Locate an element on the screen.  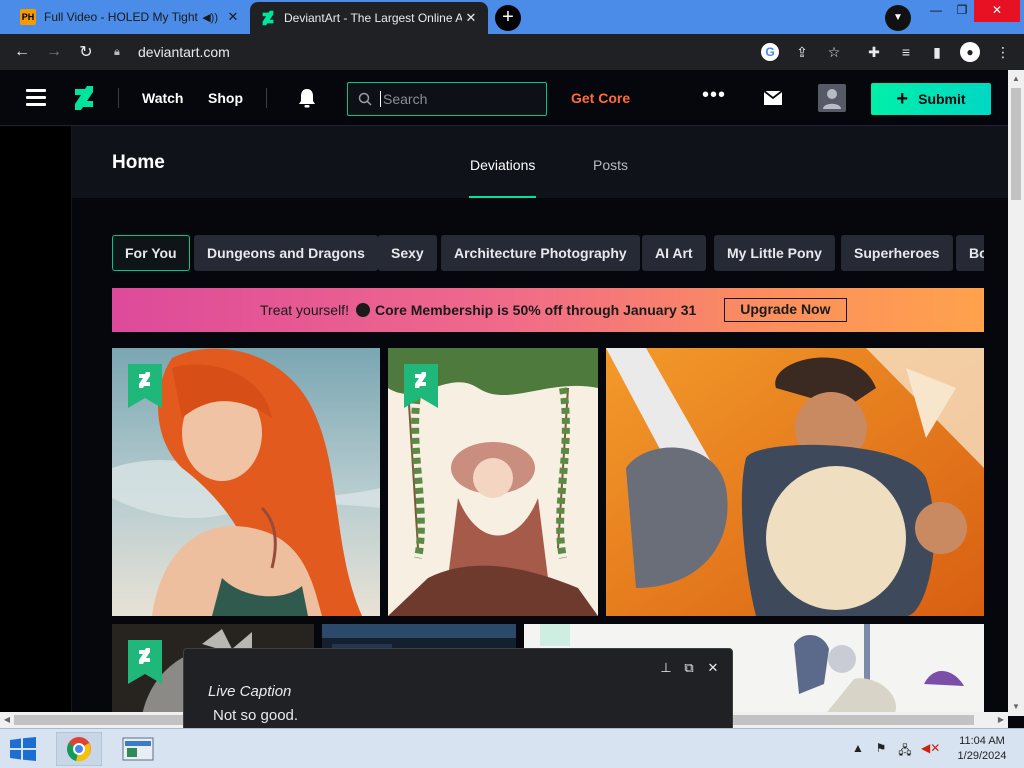
reload-icon: ↻ is located at coordinates (86, 52).